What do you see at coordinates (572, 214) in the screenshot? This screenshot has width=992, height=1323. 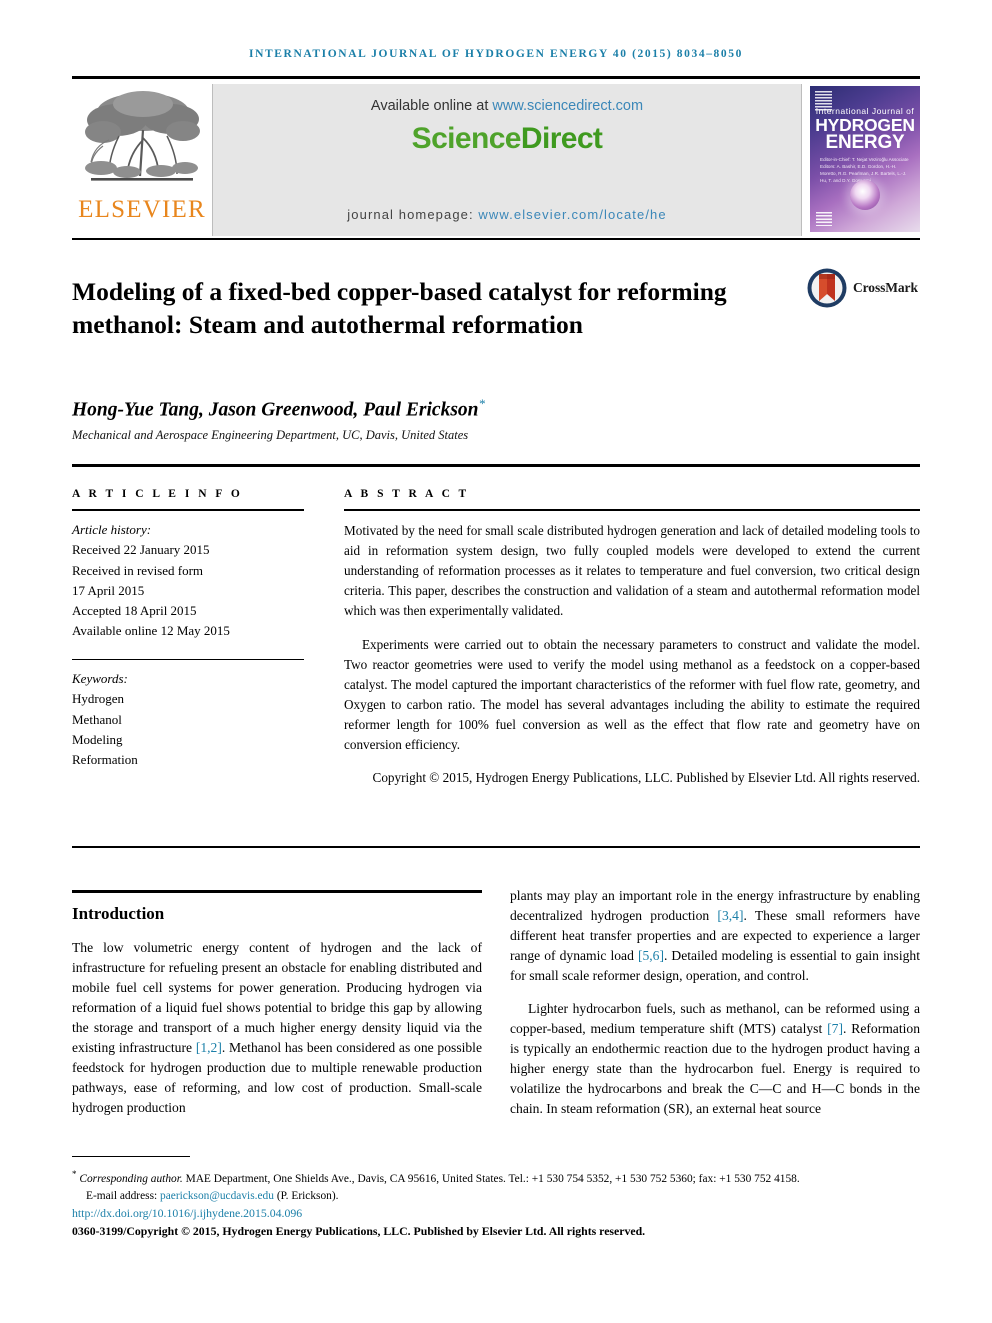 I see `journal-homepage-url: www.elsevier.com/locate/he` at bounding box center [572, 214].